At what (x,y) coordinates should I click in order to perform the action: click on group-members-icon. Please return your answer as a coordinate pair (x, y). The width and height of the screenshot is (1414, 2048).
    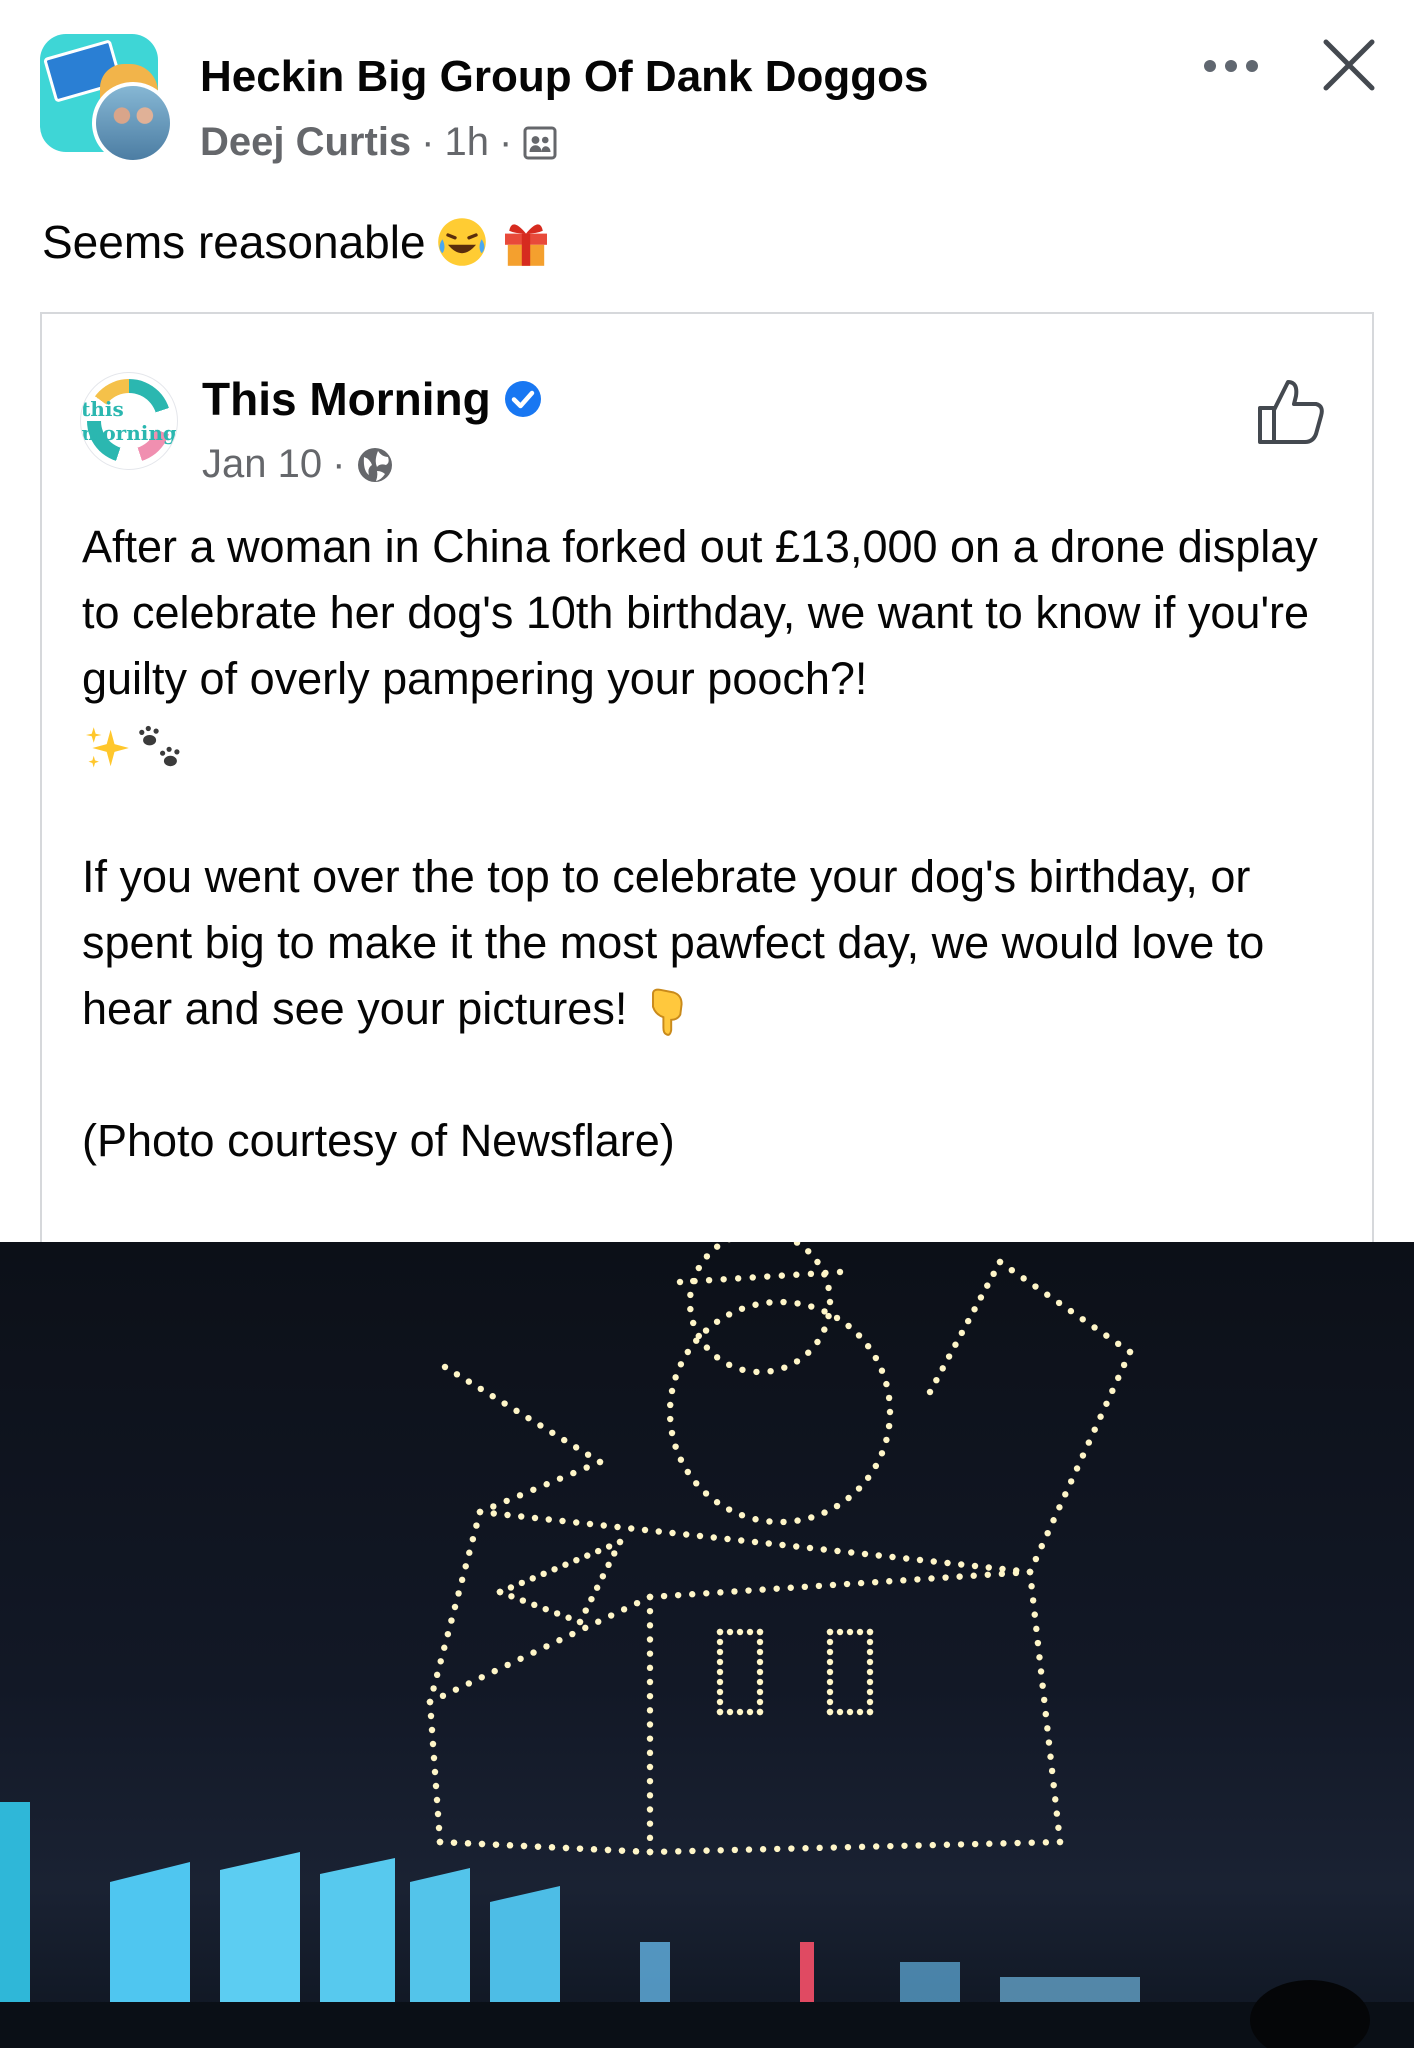
    Looking at the image, I should click on (540, 142).